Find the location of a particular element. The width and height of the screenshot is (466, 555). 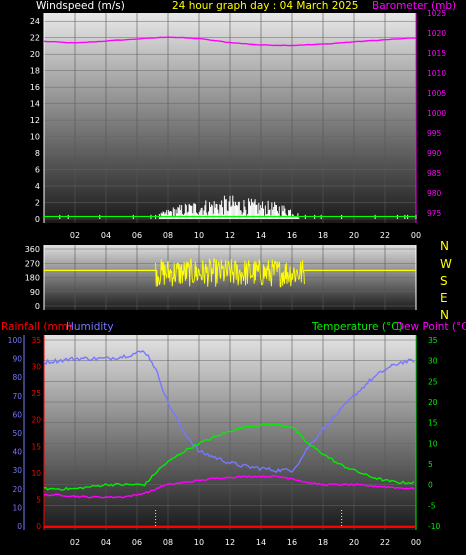

windspeed-axis-label: Windspeed (m/s) is located at coordinates (80, 6).